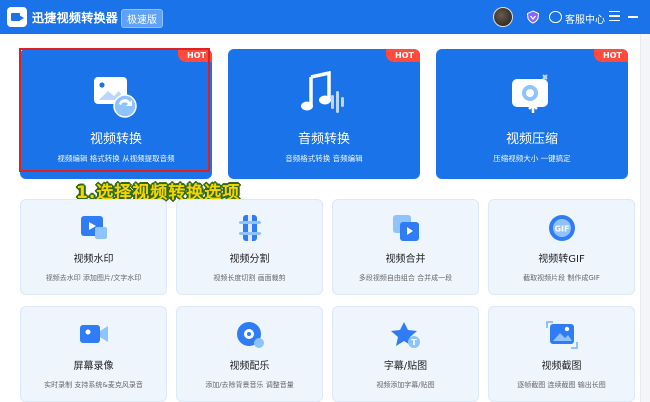  Describe the element at coordinates (94, 334) in the screenshot. I see `screen-record-icon` at that location.